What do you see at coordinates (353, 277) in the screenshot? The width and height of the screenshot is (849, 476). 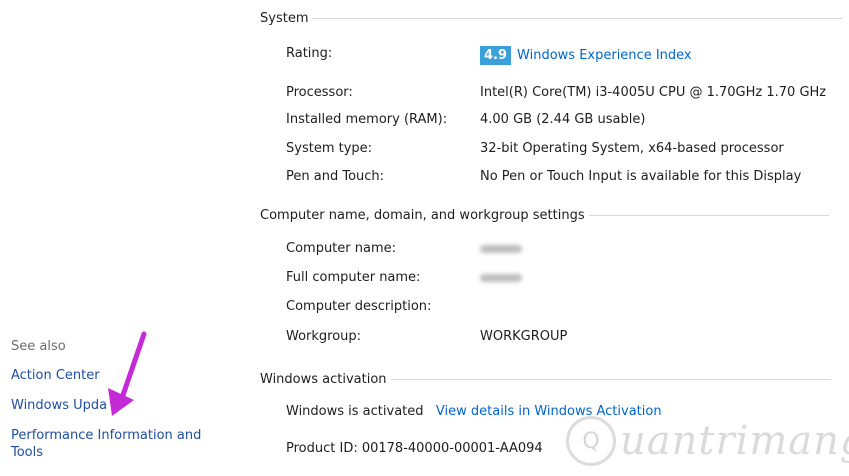 I see `full-computer-name-label: Full computer name:` at bounding box center [353, 277].